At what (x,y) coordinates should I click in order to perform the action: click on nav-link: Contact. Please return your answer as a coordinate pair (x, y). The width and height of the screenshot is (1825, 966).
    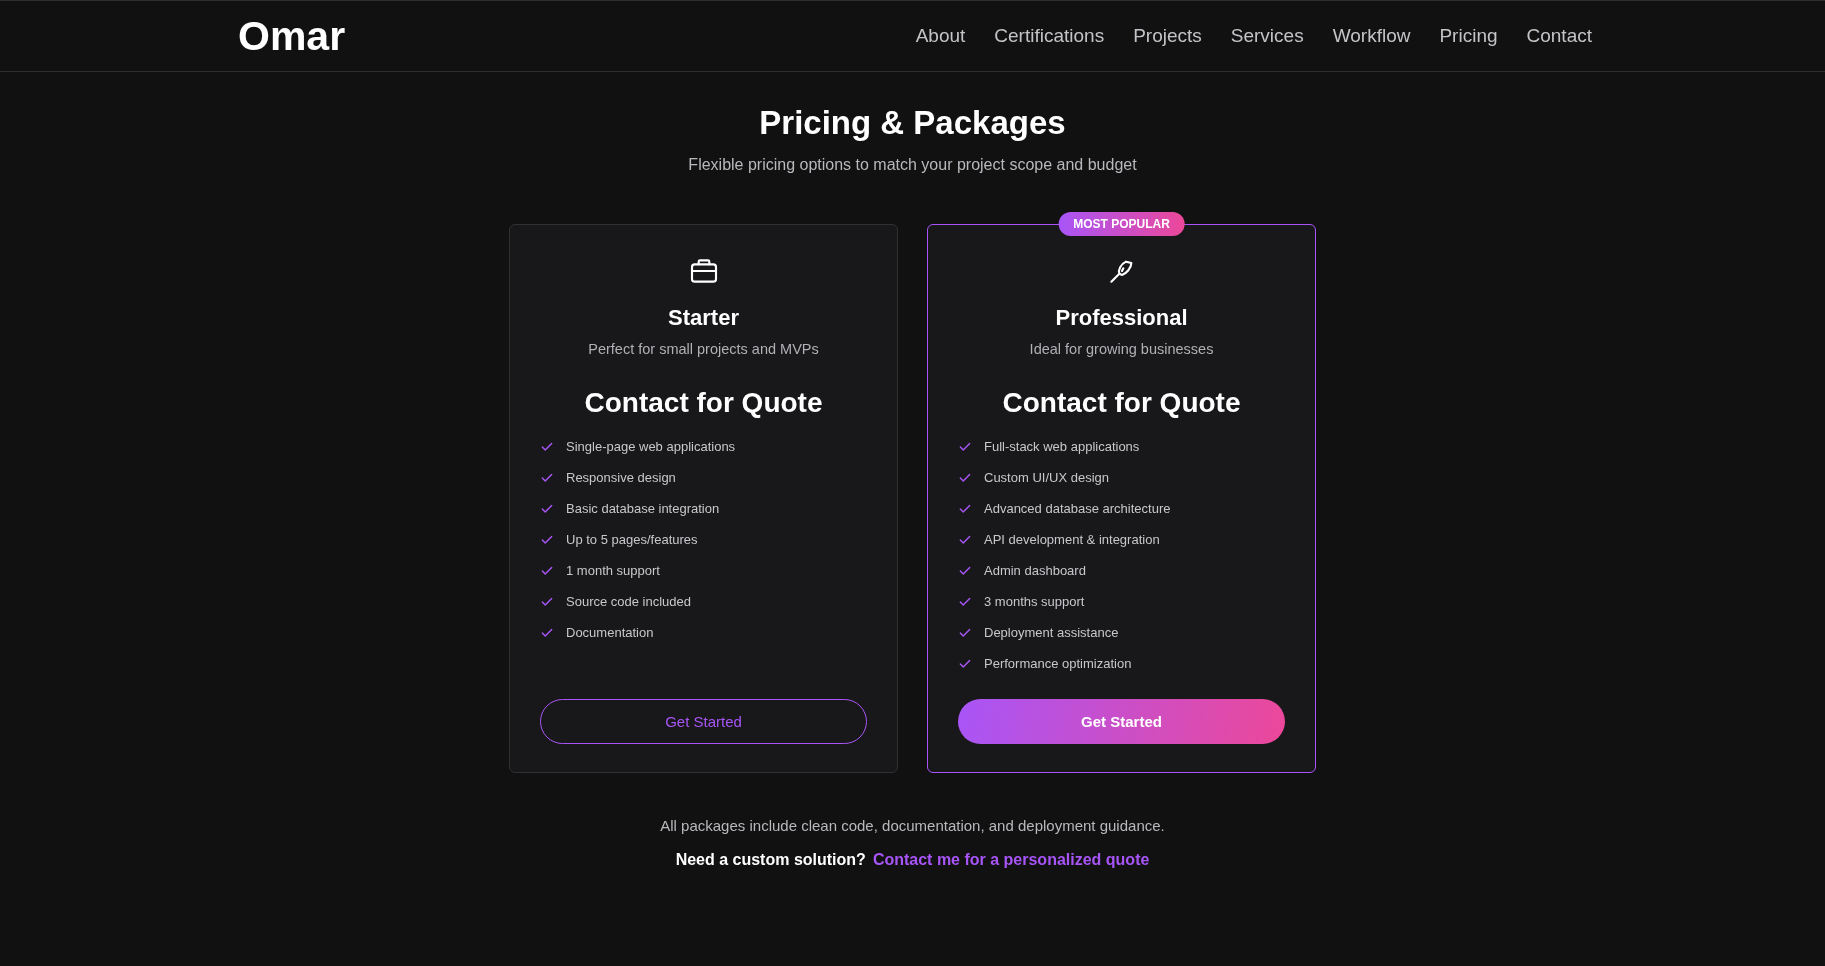
    Looking at the image, I should click on (1559, 36).